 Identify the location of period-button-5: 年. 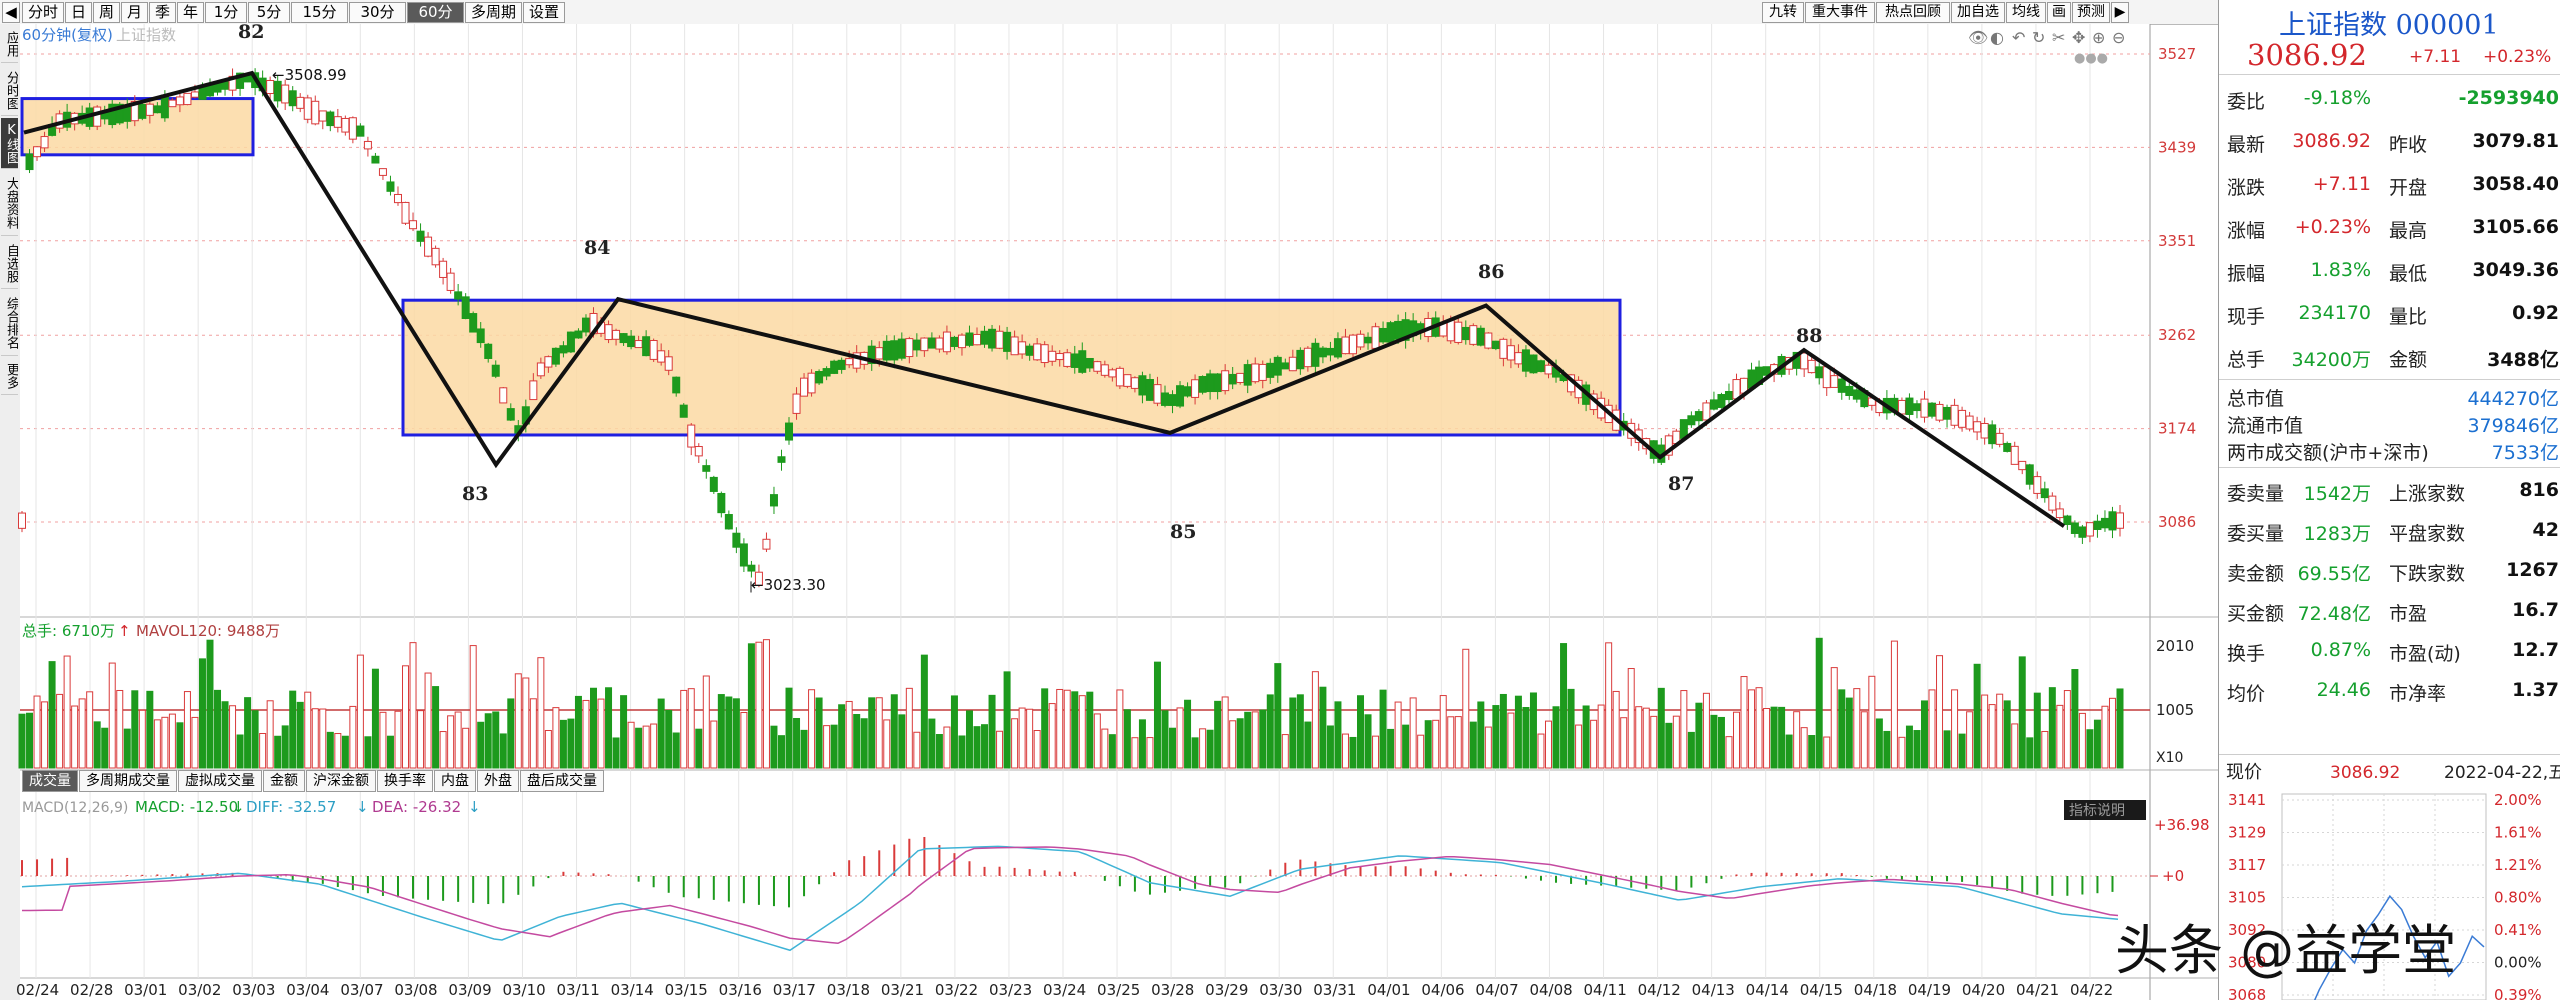
(190, 12).